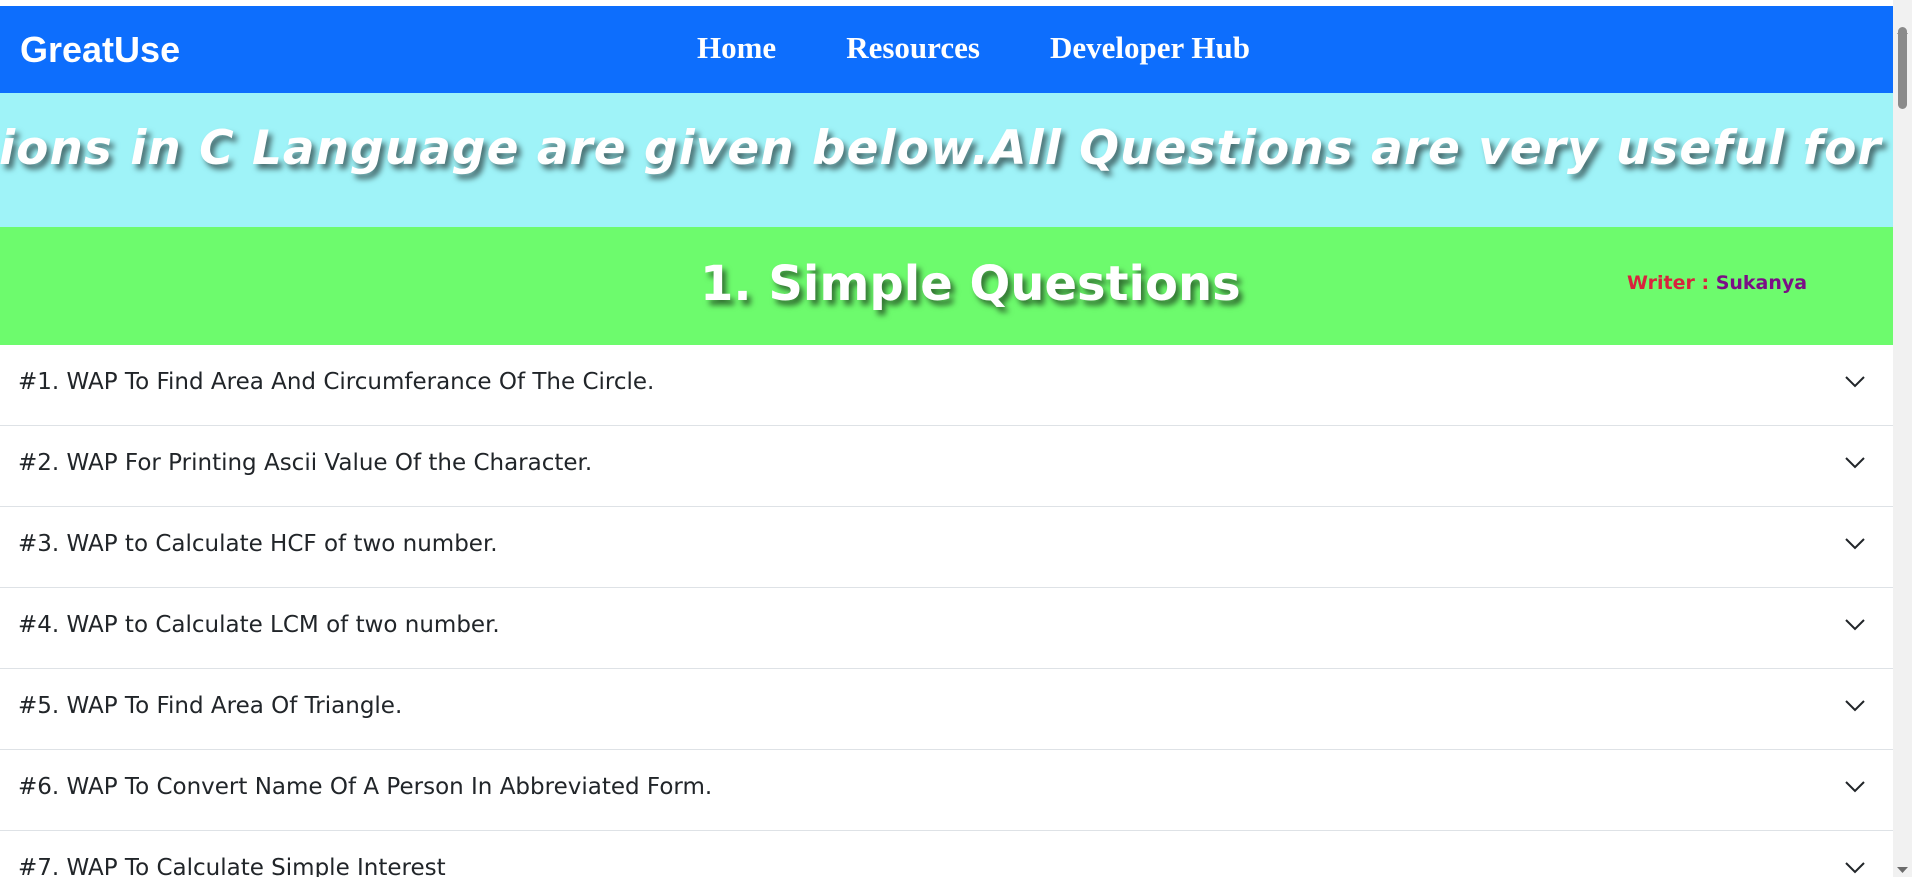 The height and width of the screenshot is (877, 1912). I want to click on section-header: 1. Simple Questions Writer : Sukanya, so click(946, 286).